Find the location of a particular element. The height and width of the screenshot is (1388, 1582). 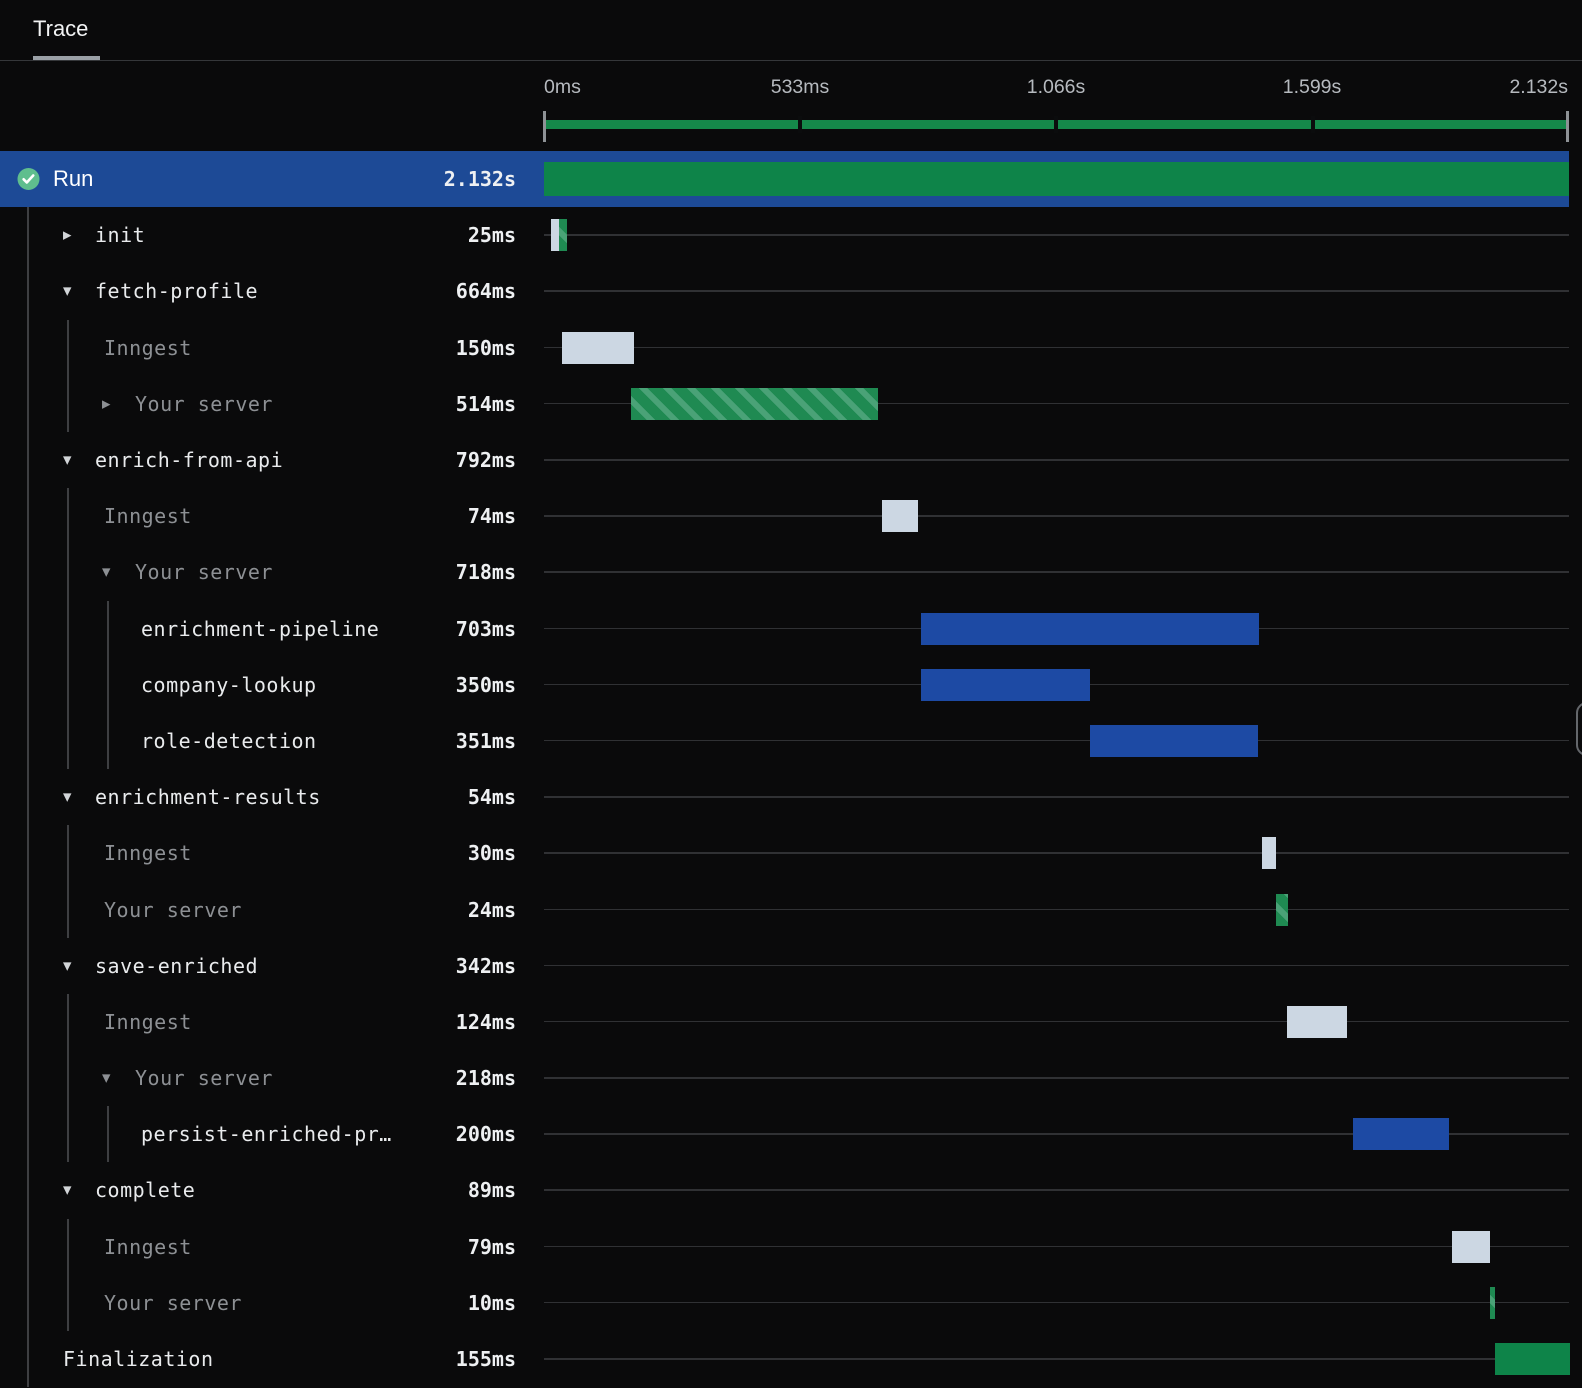

trace-row-your-server: Your server 10ms is located at coordinates (791, 1302).